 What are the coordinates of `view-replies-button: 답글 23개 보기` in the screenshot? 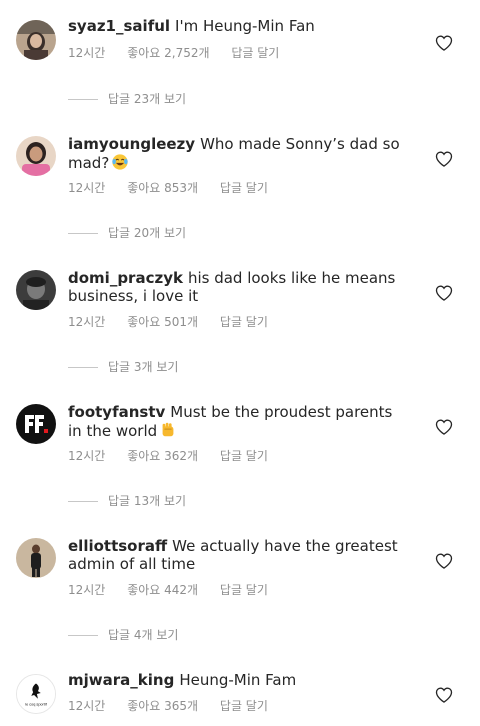 It's located at (127, 98).